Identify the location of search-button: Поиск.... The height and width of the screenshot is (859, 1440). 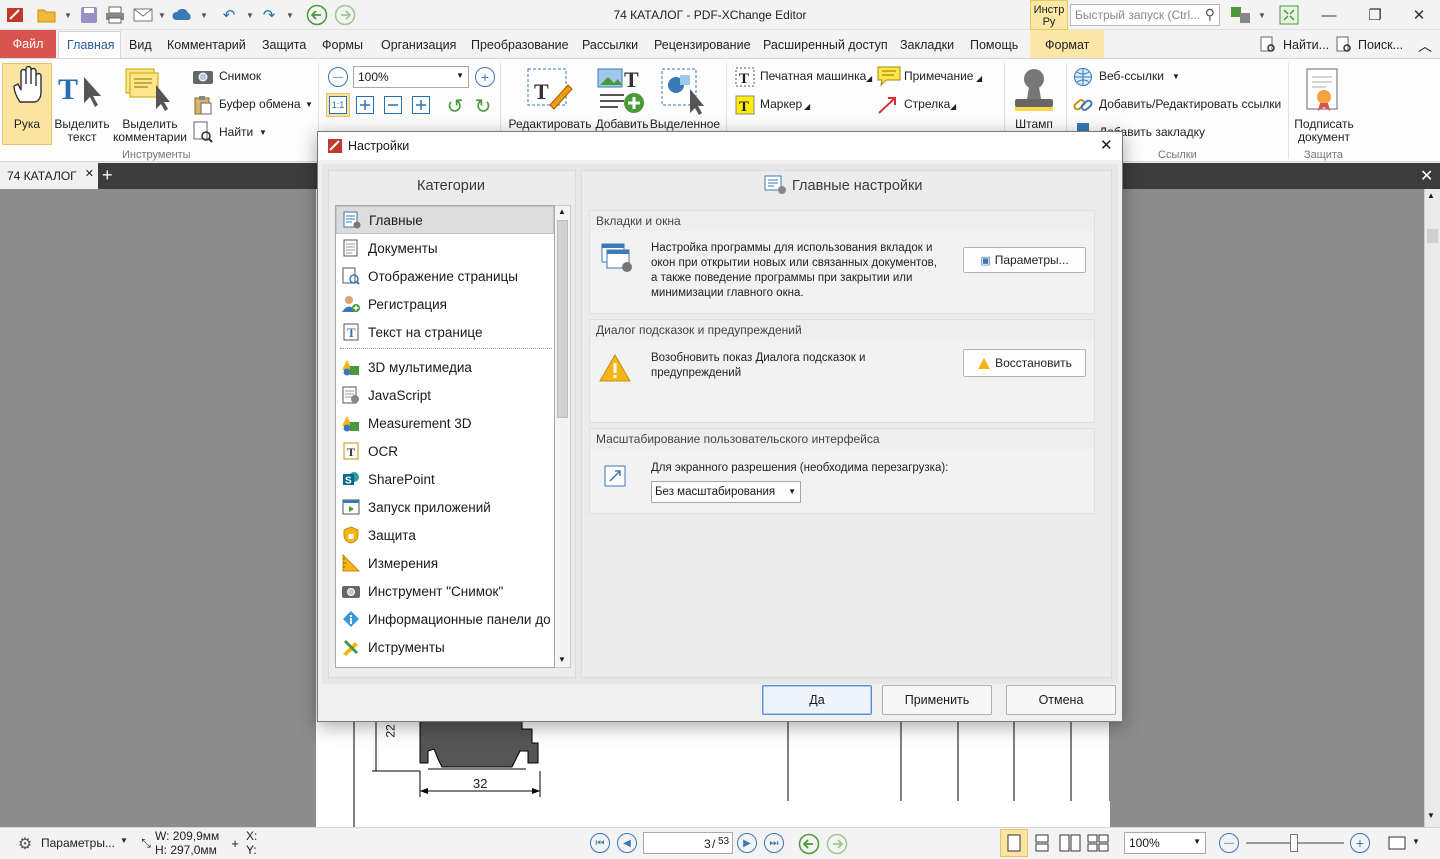
(1380, 45).